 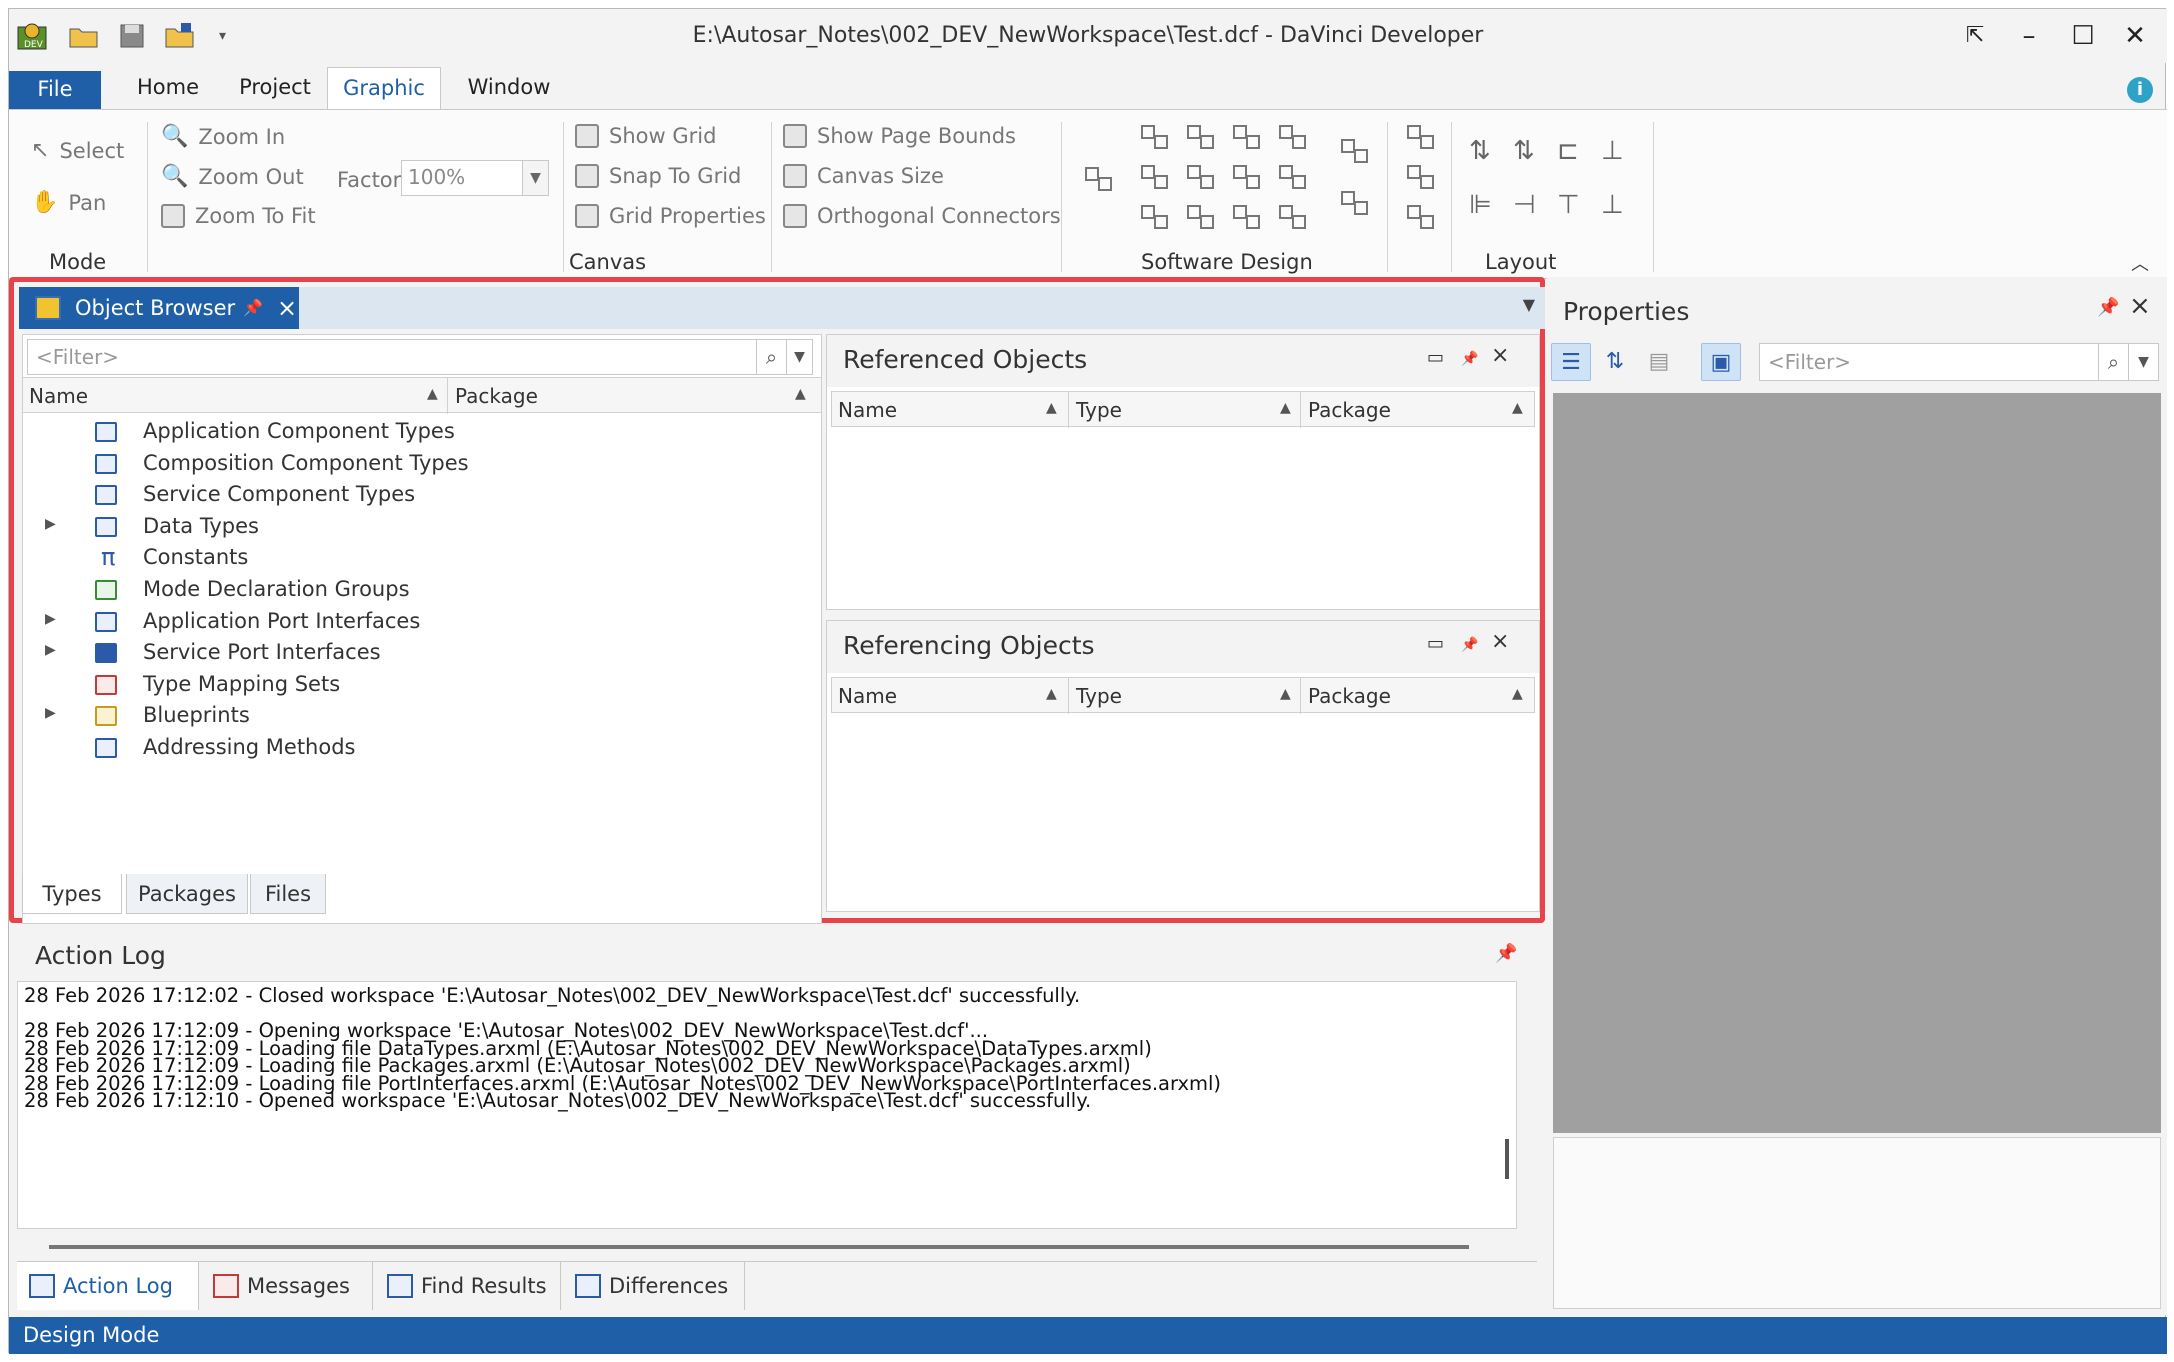 What do you see at coordinates (475, 178) in the screenshot?
I see `zoom-factor-combo: 100% ▼` at bounding box center [475, 178].